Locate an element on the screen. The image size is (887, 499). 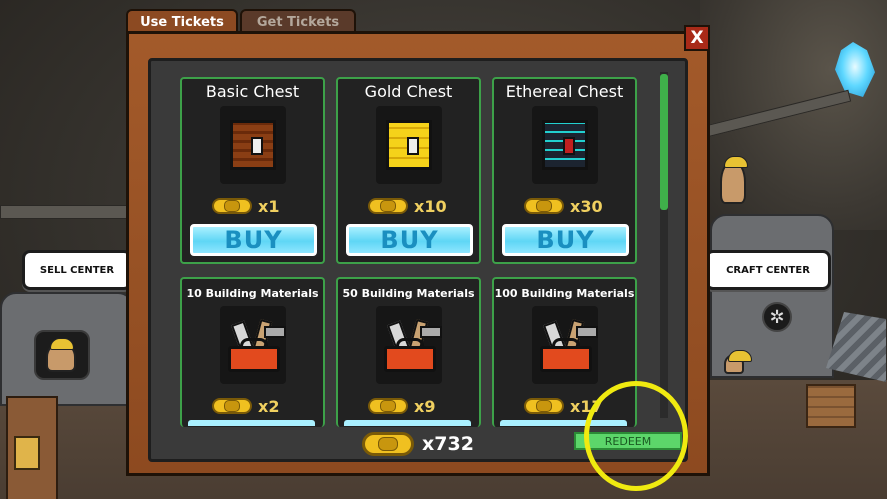
item-price: x1 is located at coordinates (245, 206).